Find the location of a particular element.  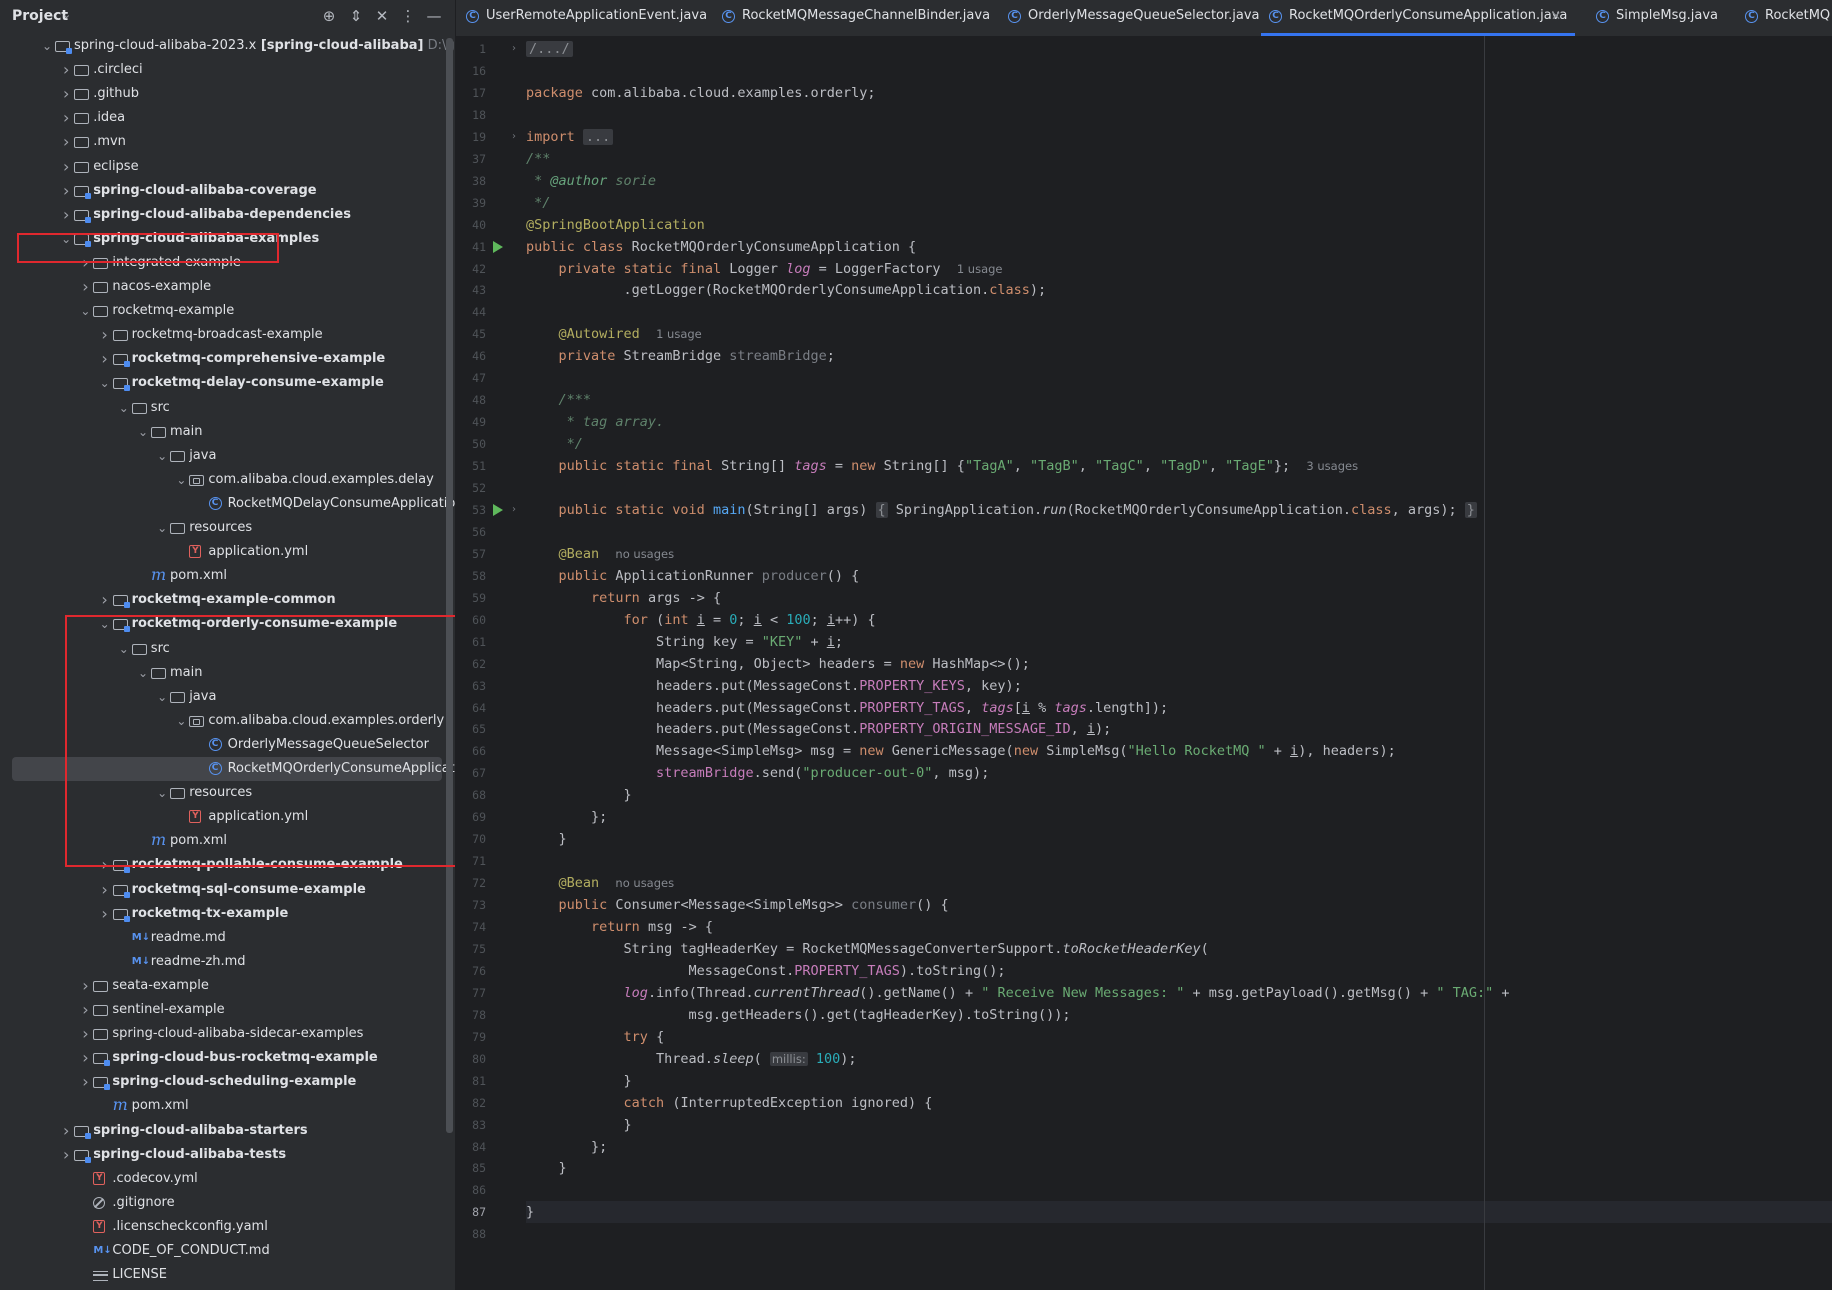

code-line: private StreamBridge streamBridge; is located at coordinates (680, 356).